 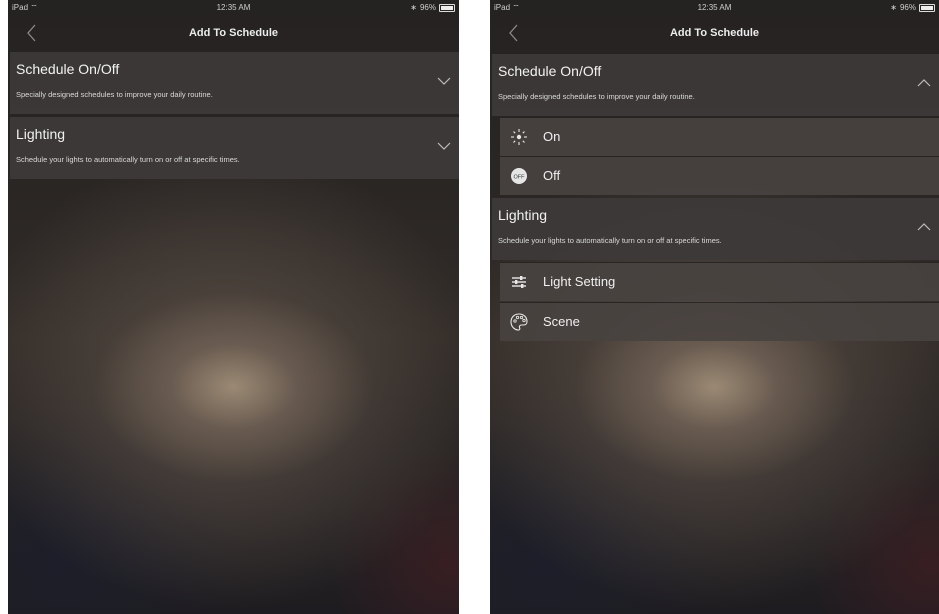 I want to click on sun-icon, so click(x=519, y=137).